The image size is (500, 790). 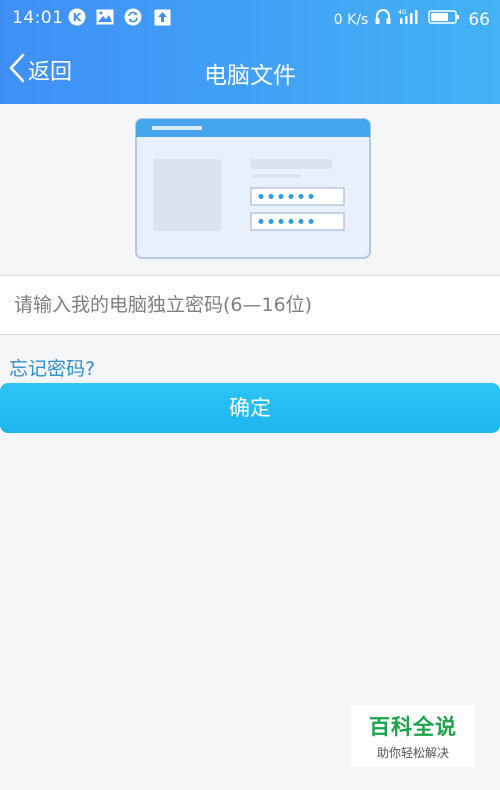 I want to click on watermark-title: 百科全说, so click(x=413, y=727).